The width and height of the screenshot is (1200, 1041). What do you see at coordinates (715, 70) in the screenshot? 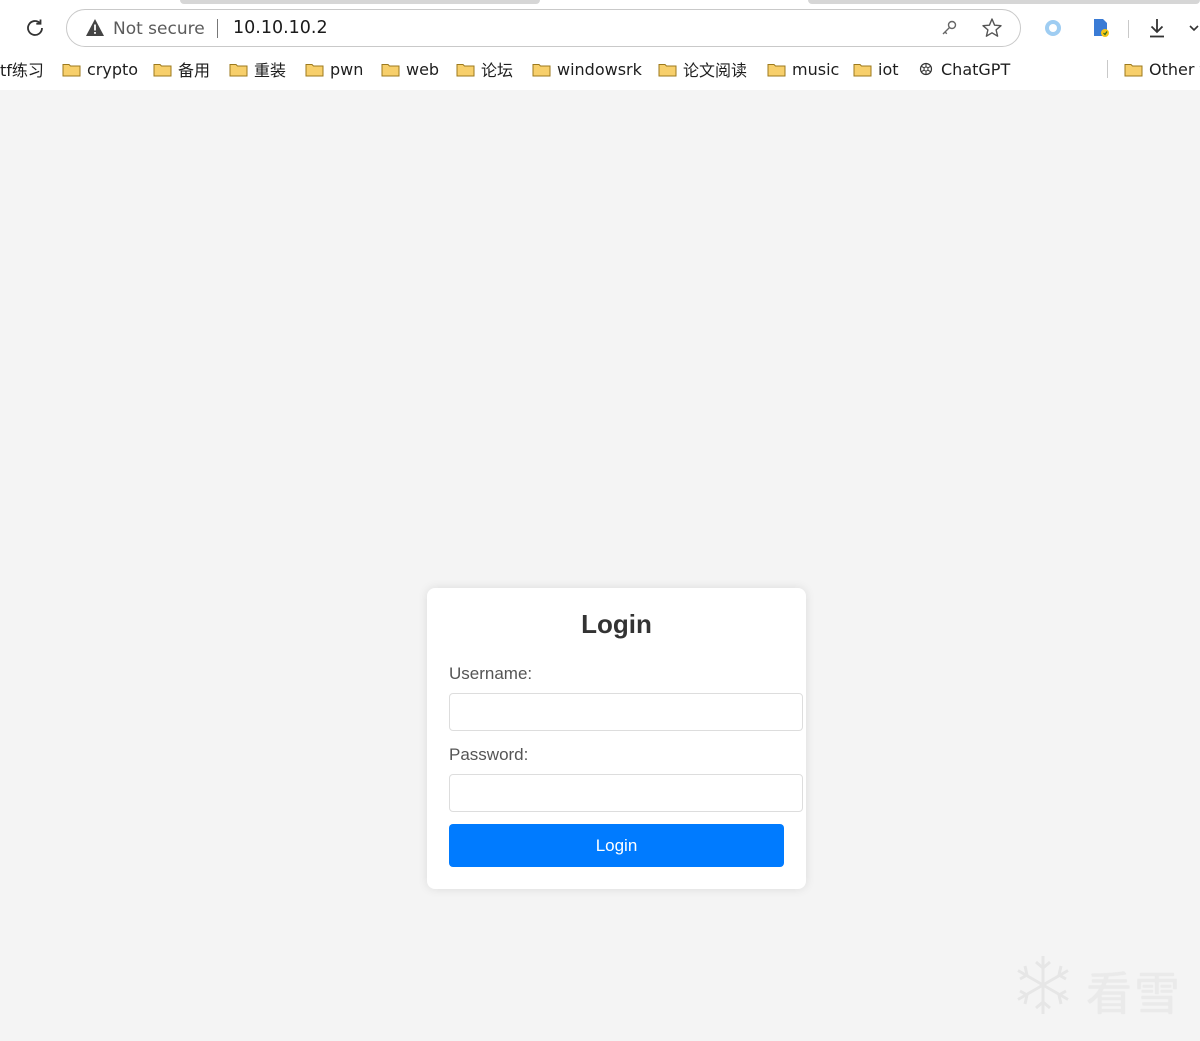
I see `bookmark-label: 论文阅读` at bounding box center [715, 70].